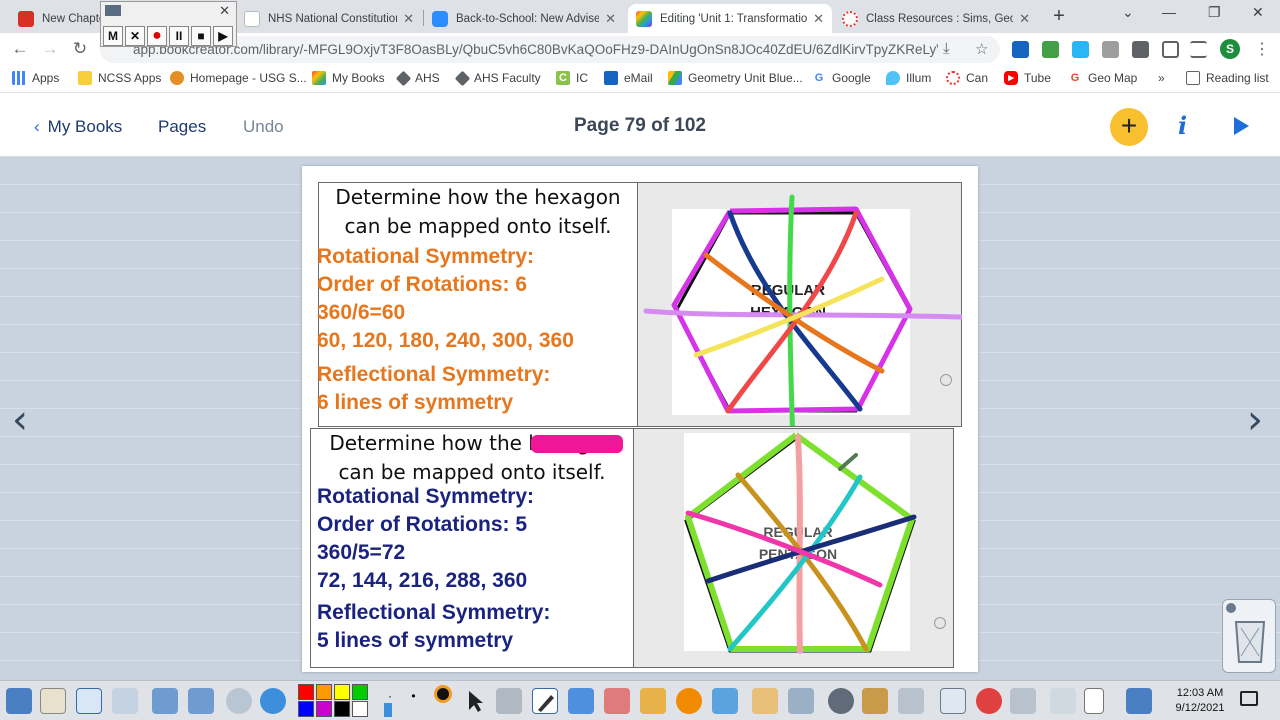 The width and height of the screenshot is (1280, 720). I want to click on reading-list-button: Reading list, so click(1227, 78).